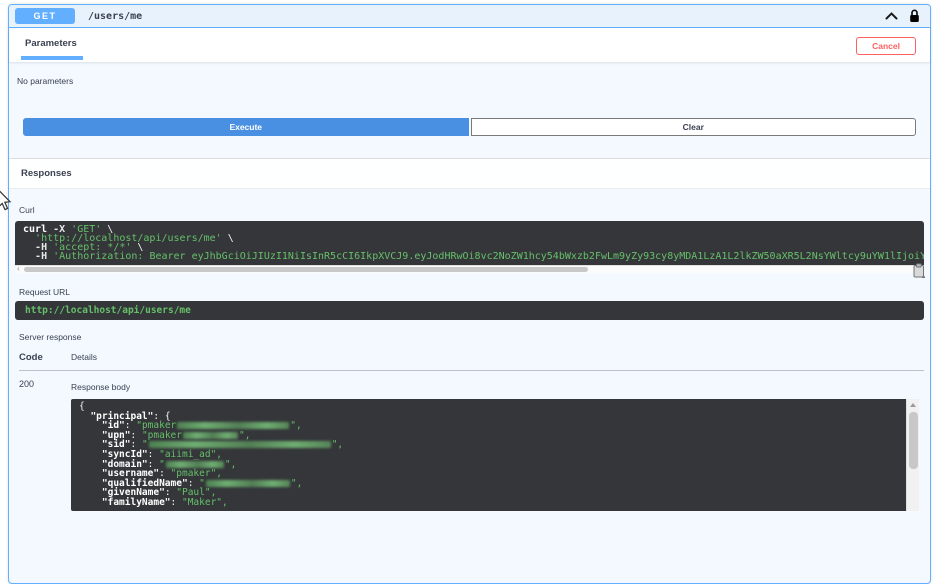  I want to click on responses-section-title: Responses, so click(469, 173).